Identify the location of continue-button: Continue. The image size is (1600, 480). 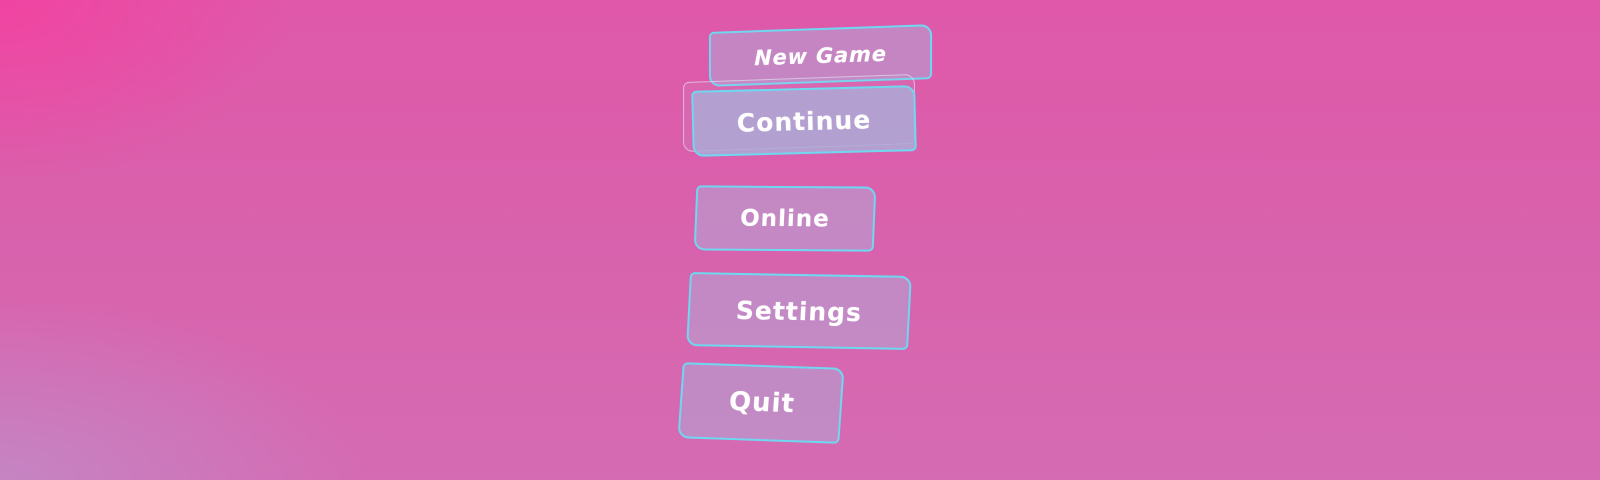
(804, 121).